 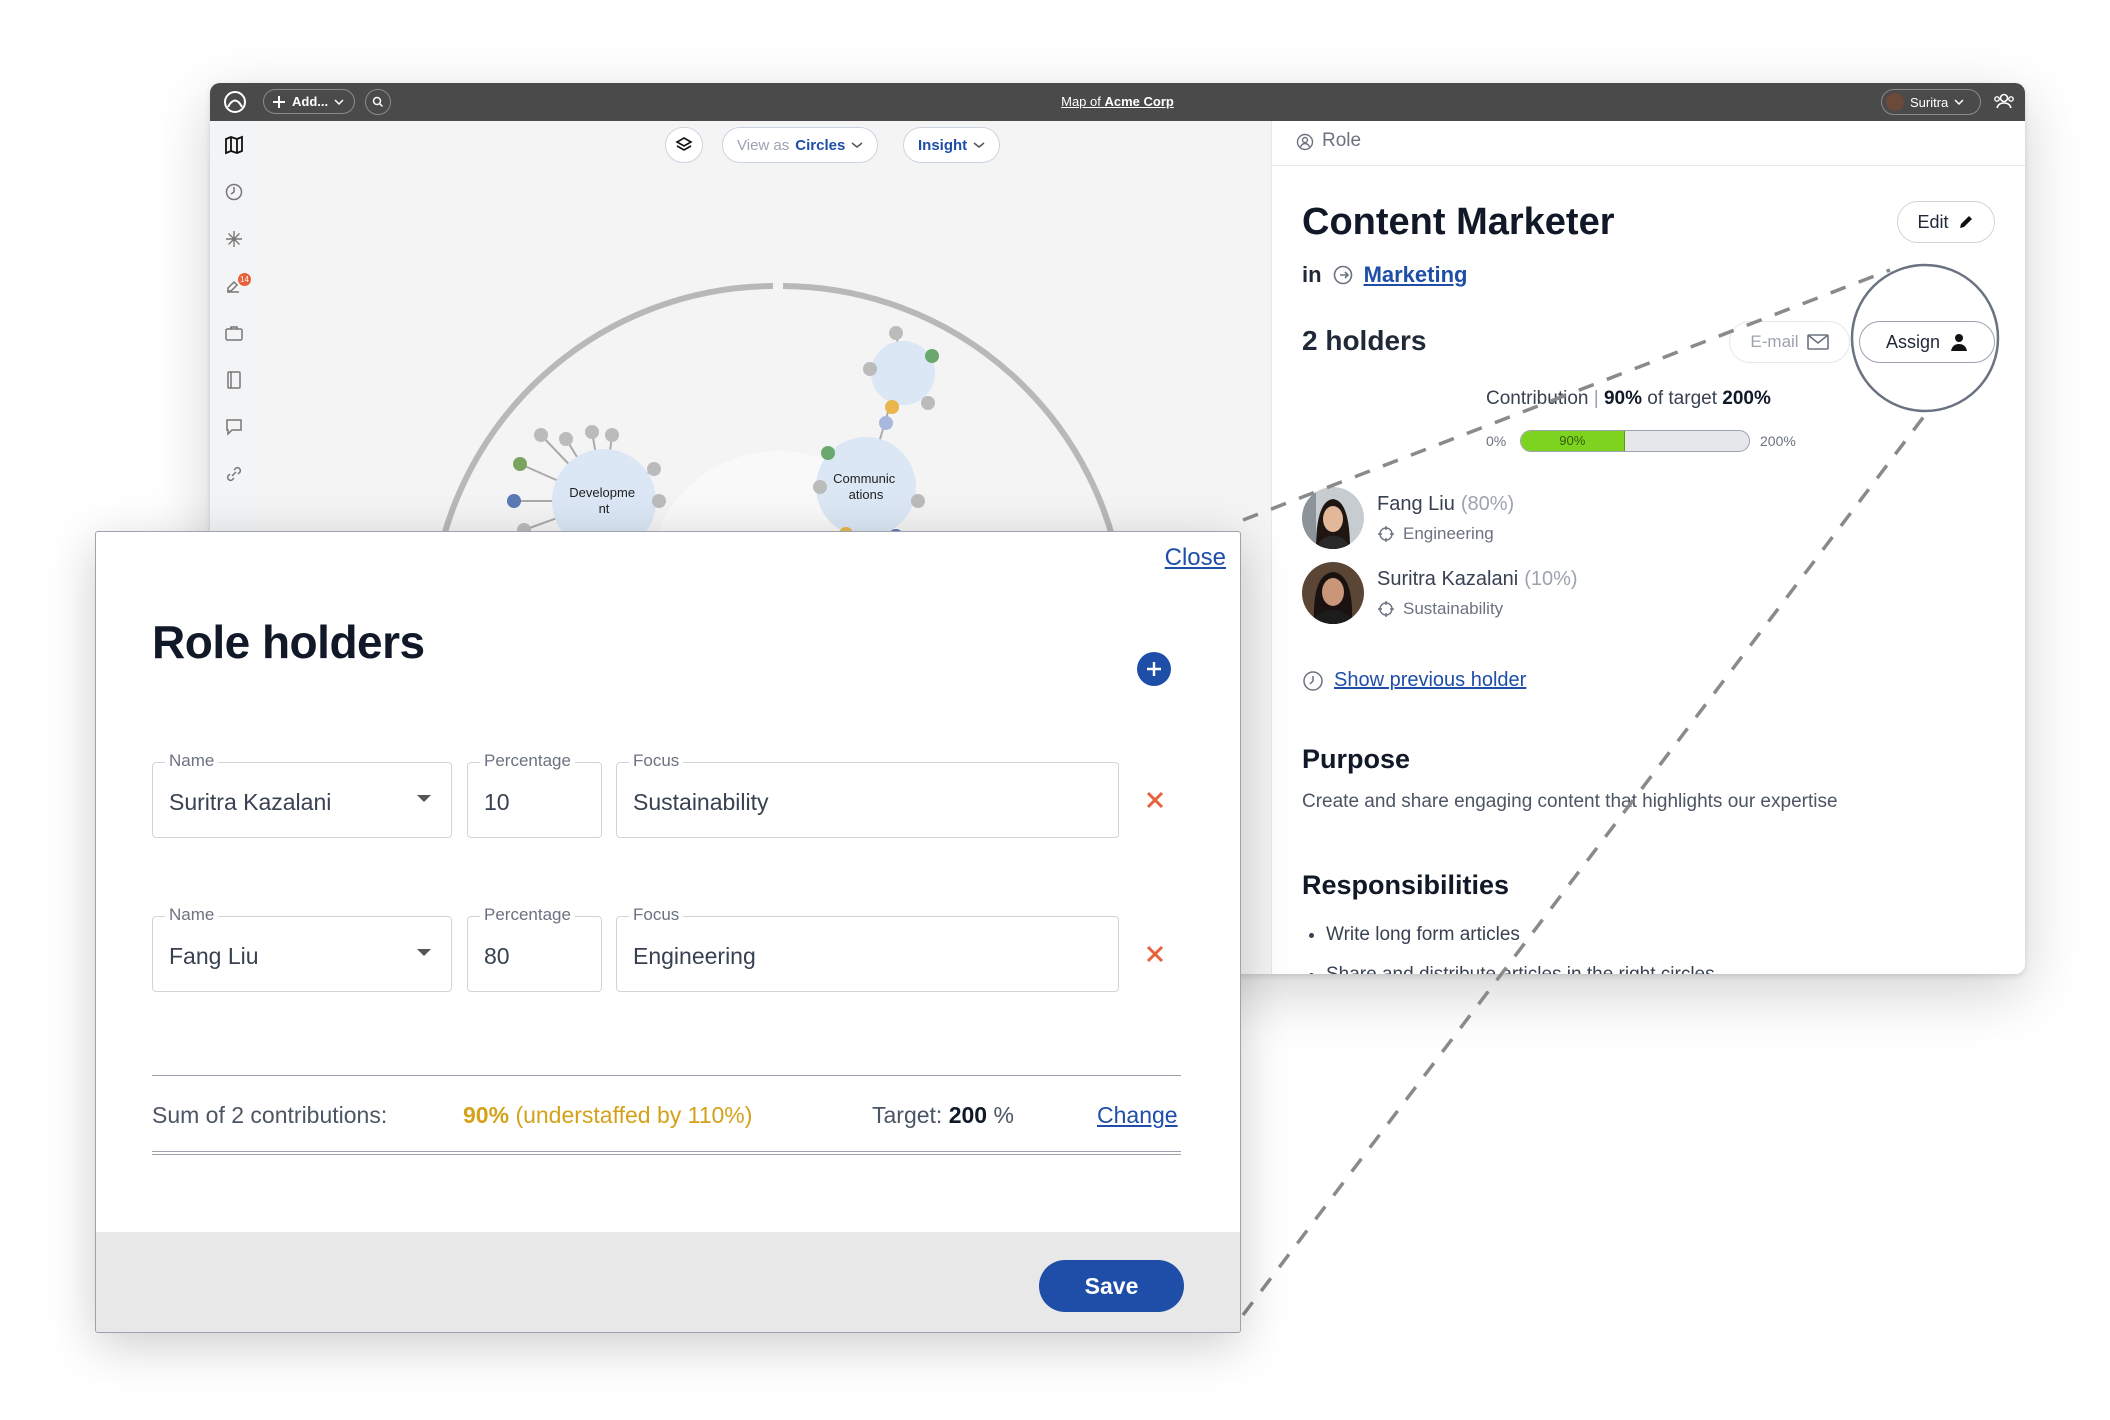 I want to click on chat-icon, so click(x=234, y=427).